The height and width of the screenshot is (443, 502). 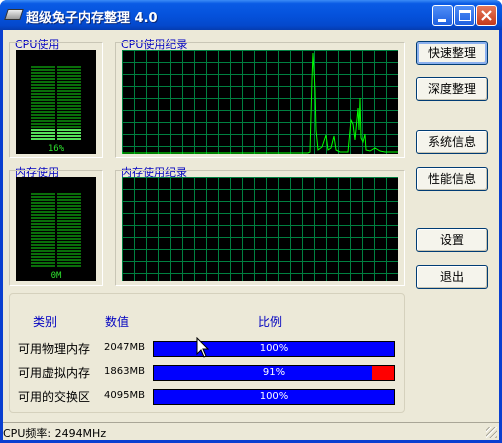 What do you see at coordinates (452, 53) in the screenshot?
I see `quick-clean-button: 快速整理` at bounding box center [452, 53].